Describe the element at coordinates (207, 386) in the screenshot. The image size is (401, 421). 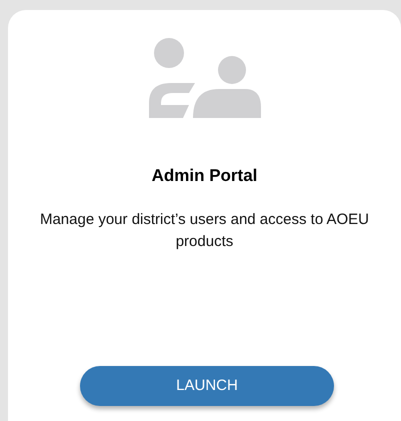
I see `launch-button: LAUNCH` at that location.